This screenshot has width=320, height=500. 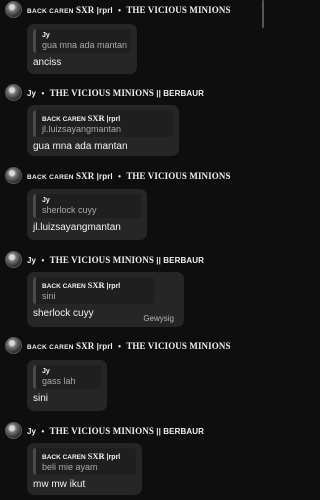 What do you see at coordinates (158, 318) in the screenshot?
I see `edited-label: Gewysig` at bounding box center [158, 318].